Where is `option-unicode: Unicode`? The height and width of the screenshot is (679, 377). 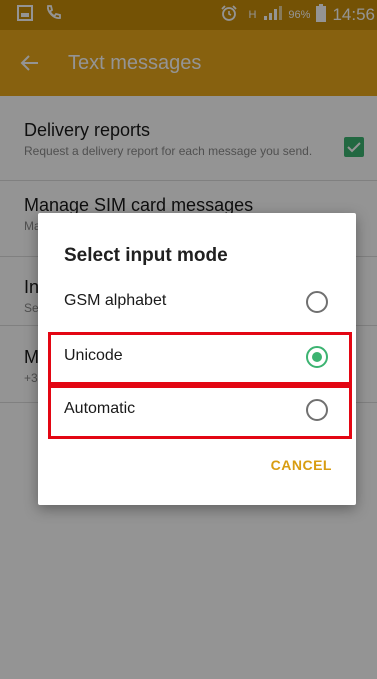
option-unicode: Unicode is located at coordinates (197, 357).